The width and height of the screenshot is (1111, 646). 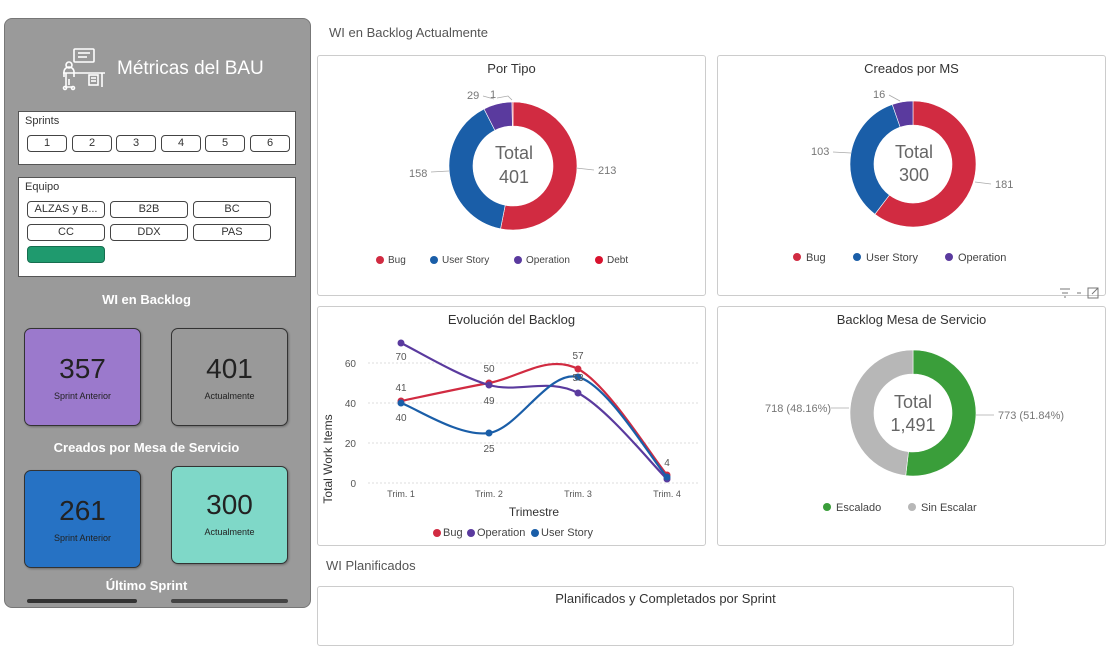 What do you see at coordinates (578, 494) in the screenshot?
I see `x-tick-label: Trim. 3` at bounding box center [578, 494].